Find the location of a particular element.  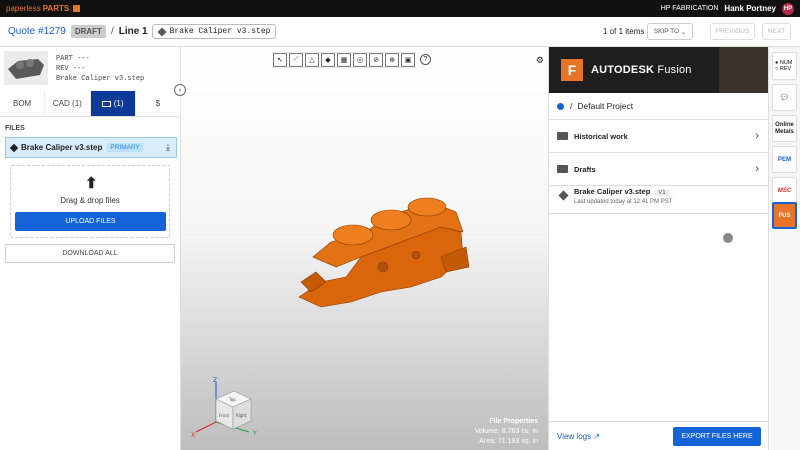

file-chip: Brake Caliper v3.step is located at coordinates (214, 31).